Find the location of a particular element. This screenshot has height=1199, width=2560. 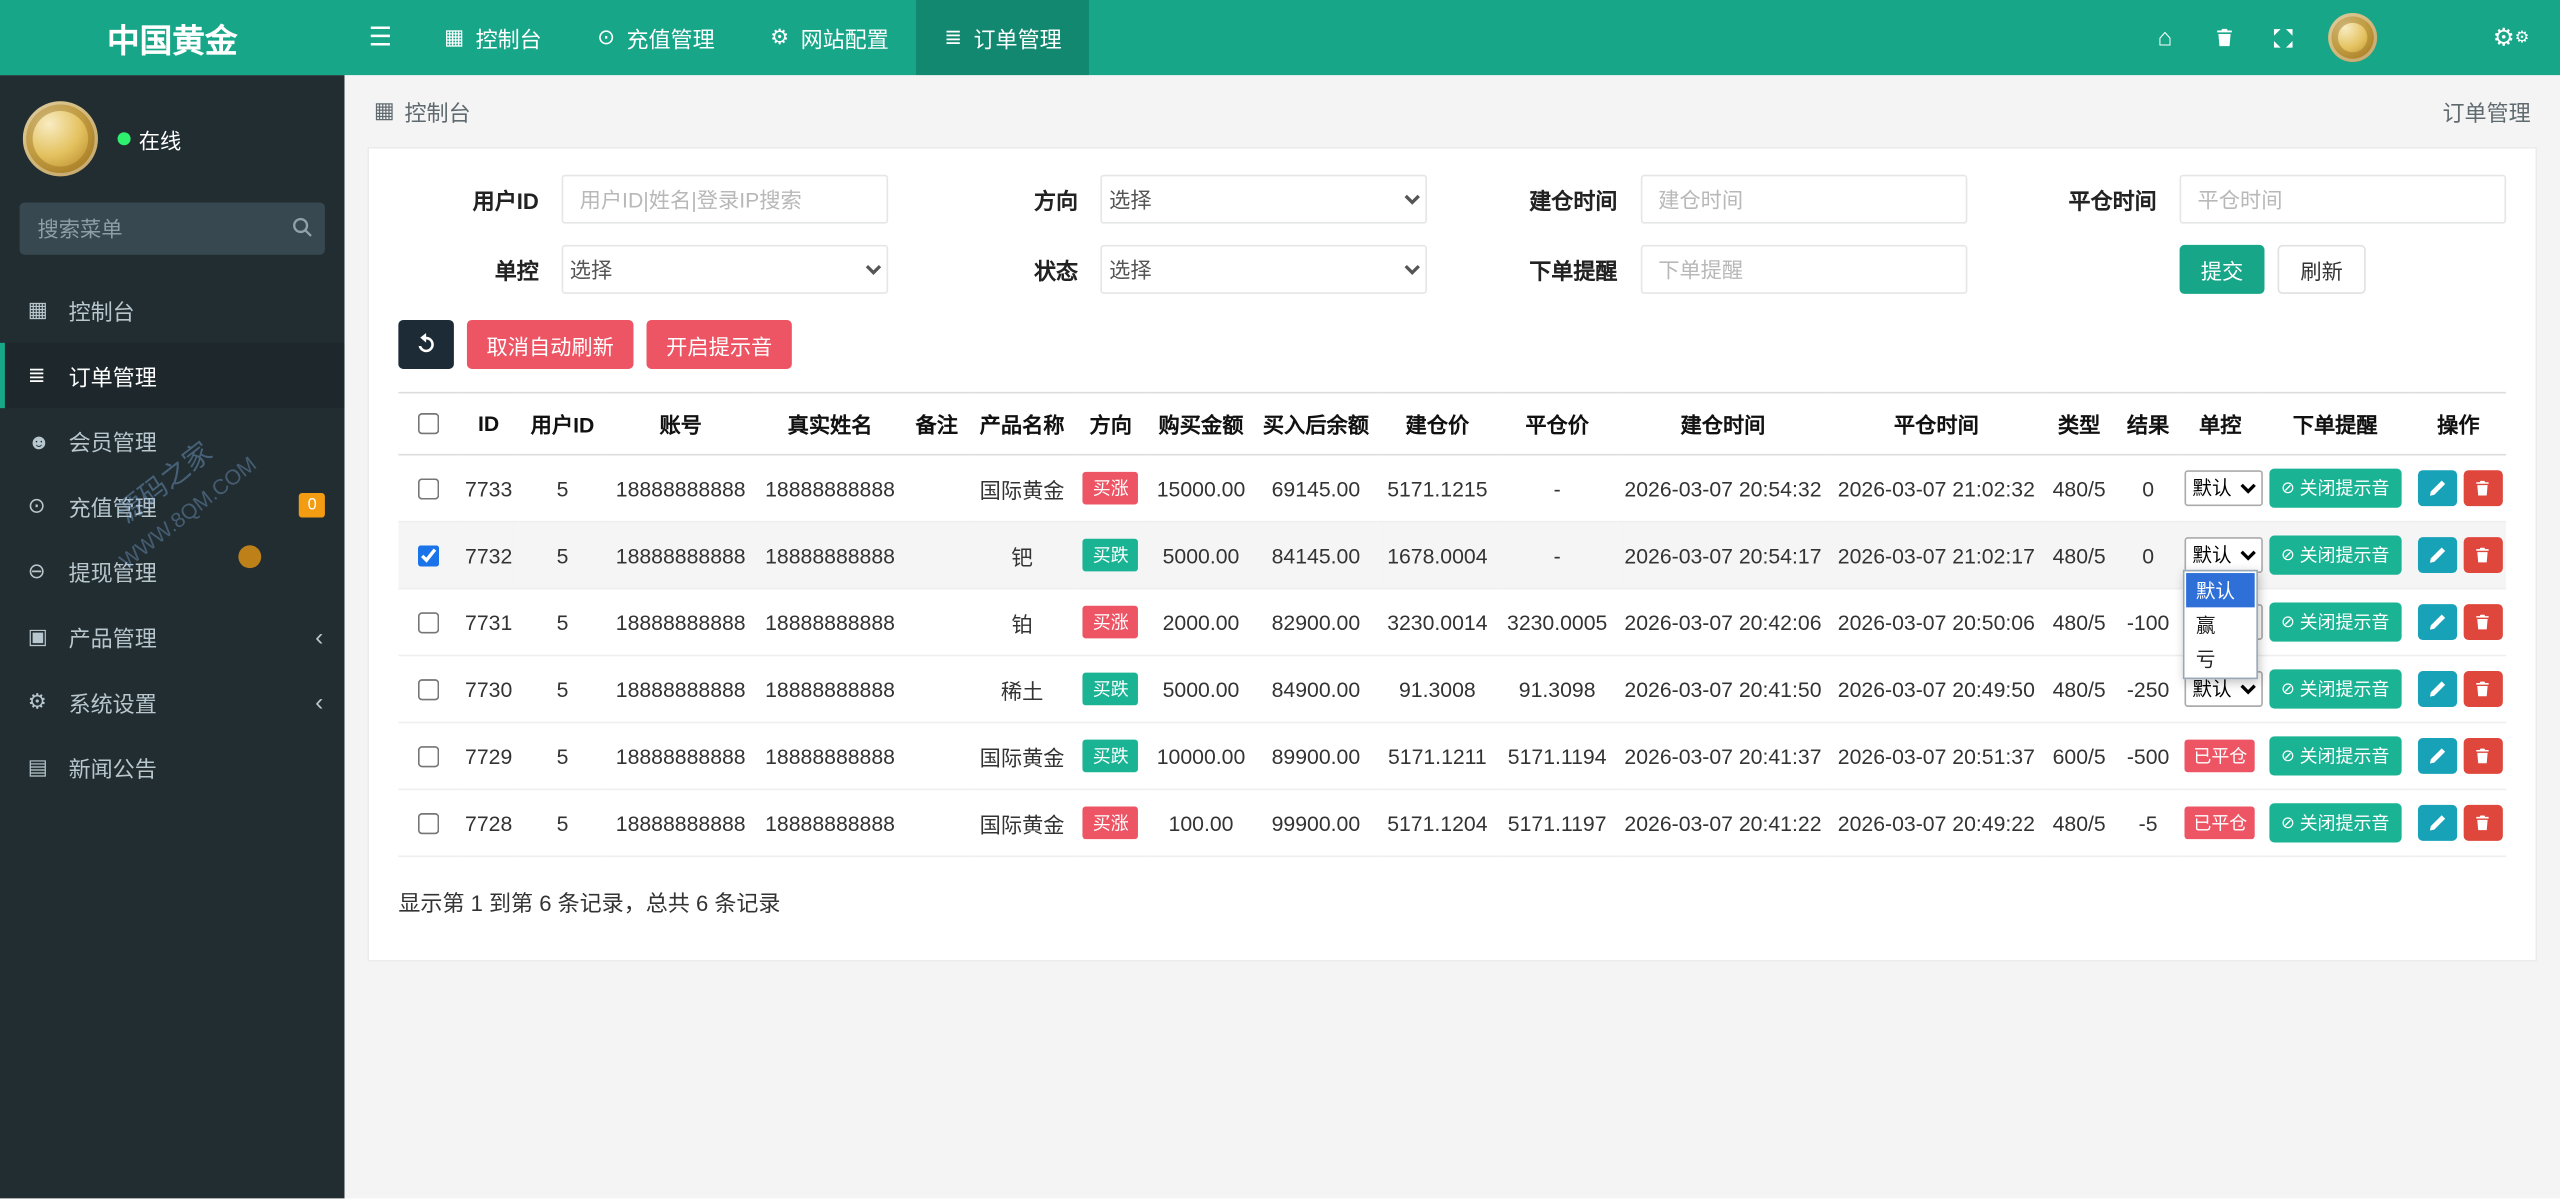

sidebar-item-news: ▤ 新闻公告 is located at coordinates (172, 767).